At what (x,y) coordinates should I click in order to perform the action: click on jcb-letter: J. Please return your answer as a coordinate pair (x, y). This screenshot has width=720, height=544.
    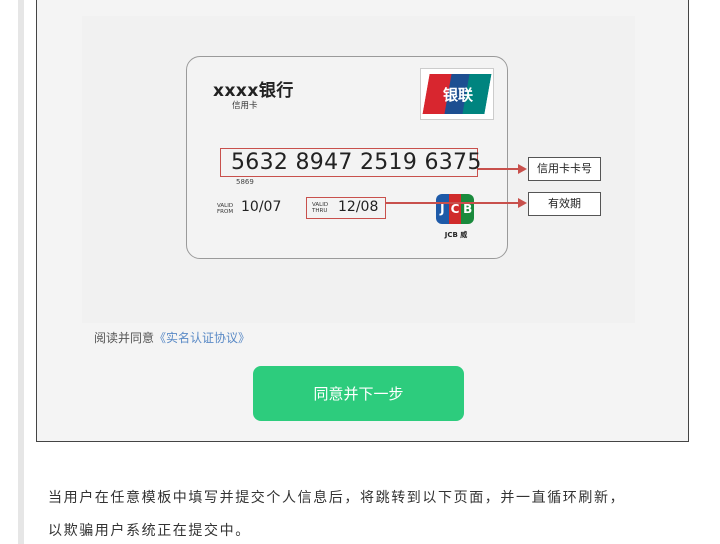
    Looking at the image, I should click on (442, 209).